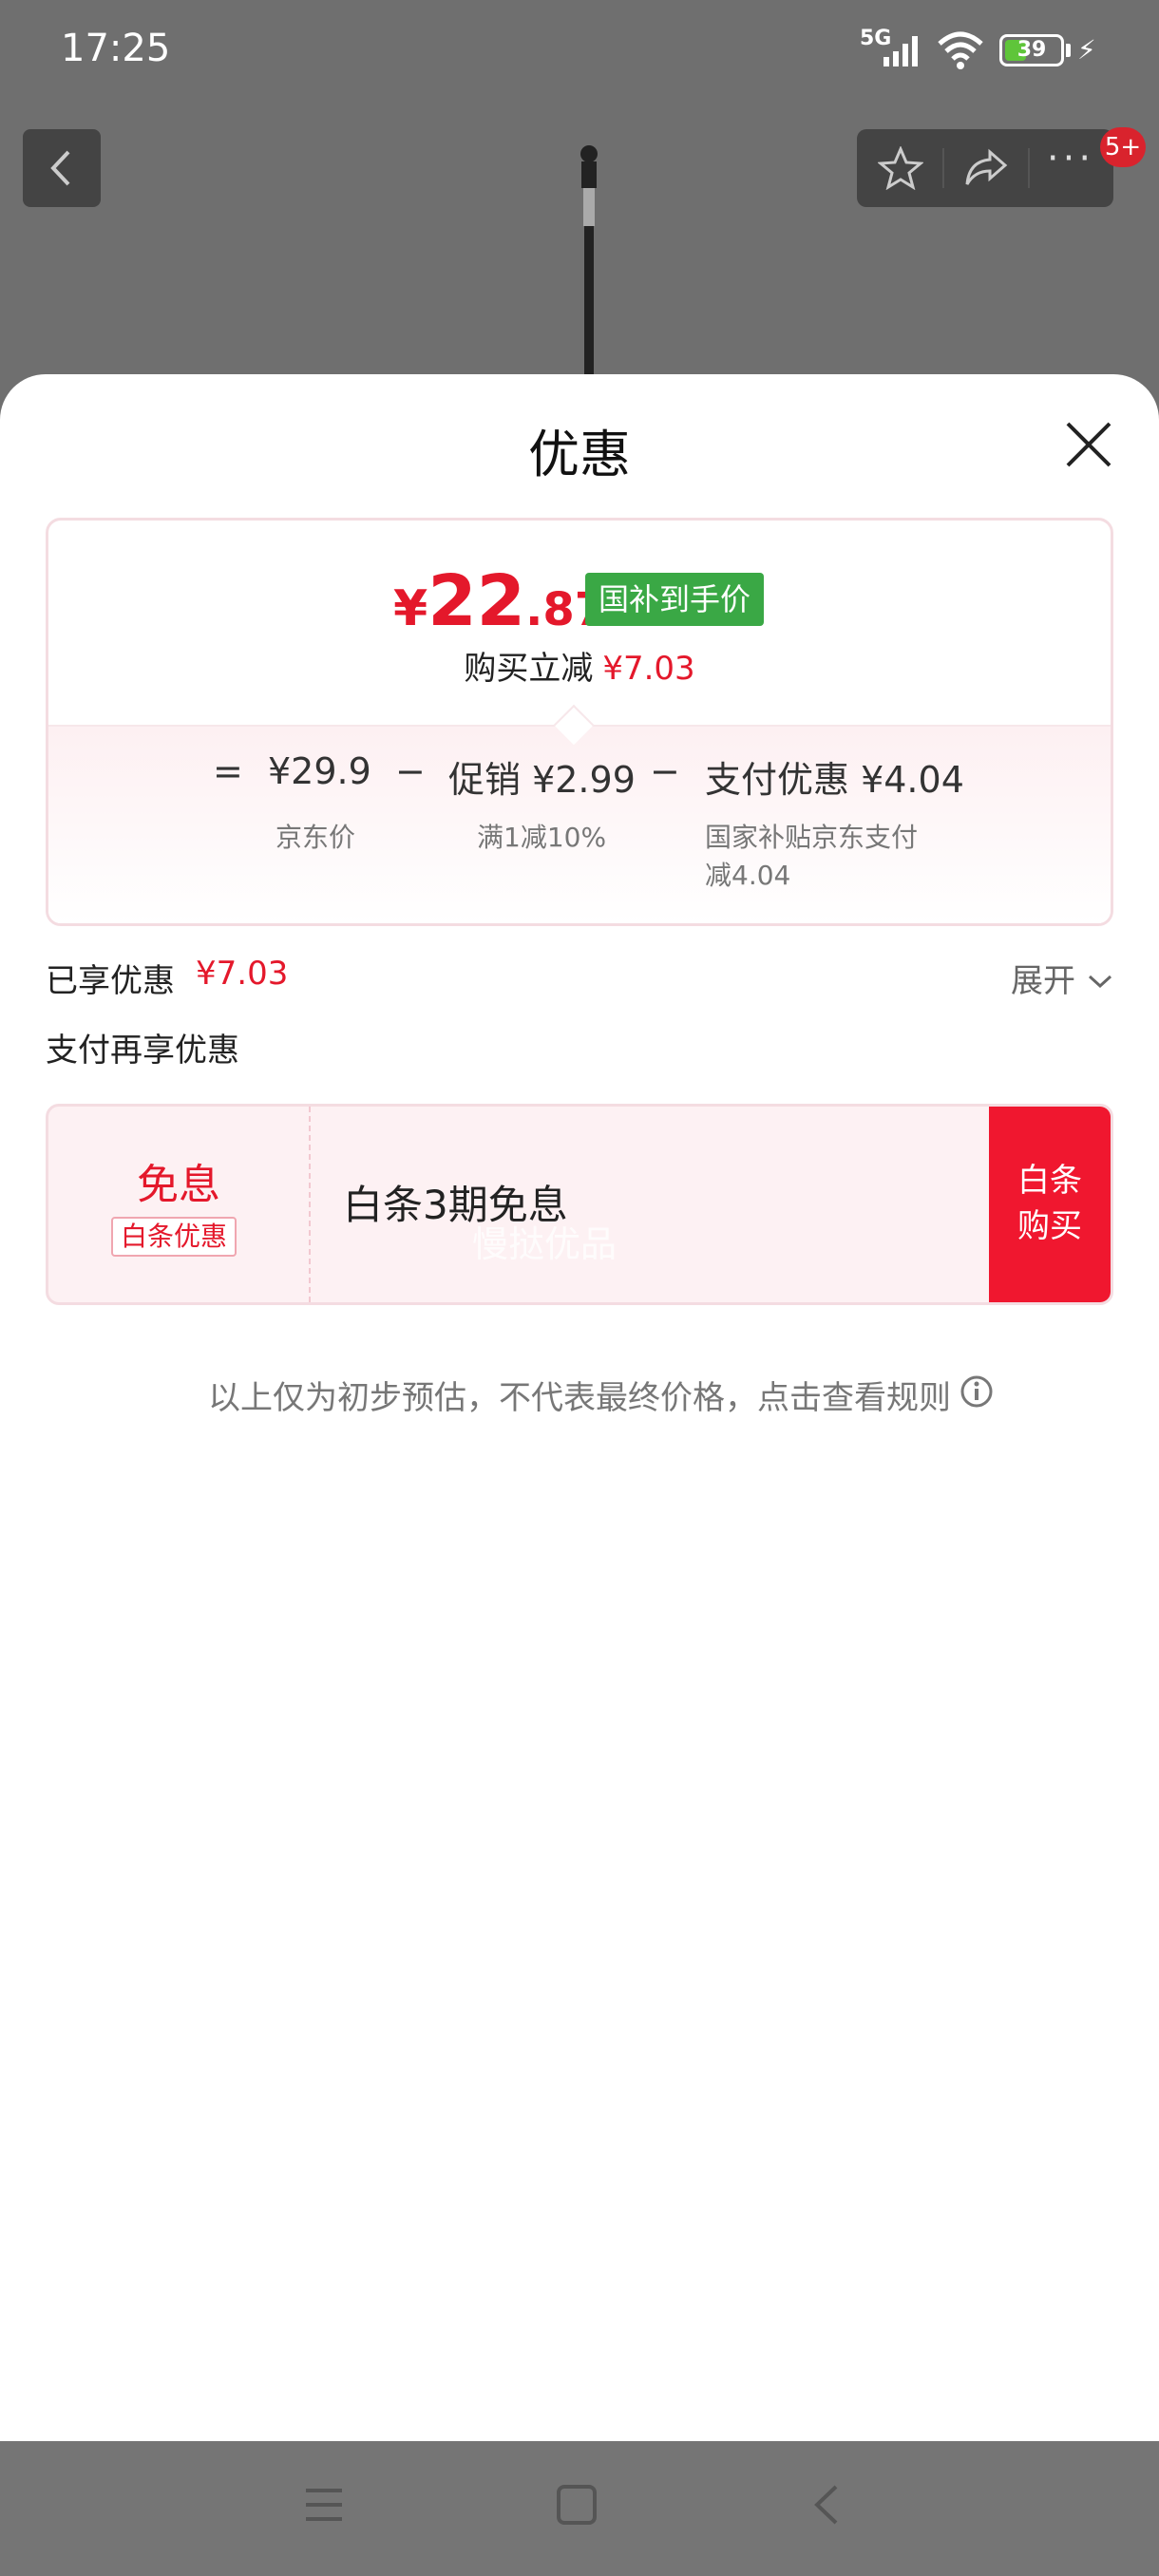  I want to click on battery-icon: 39, so click(1031, 50).